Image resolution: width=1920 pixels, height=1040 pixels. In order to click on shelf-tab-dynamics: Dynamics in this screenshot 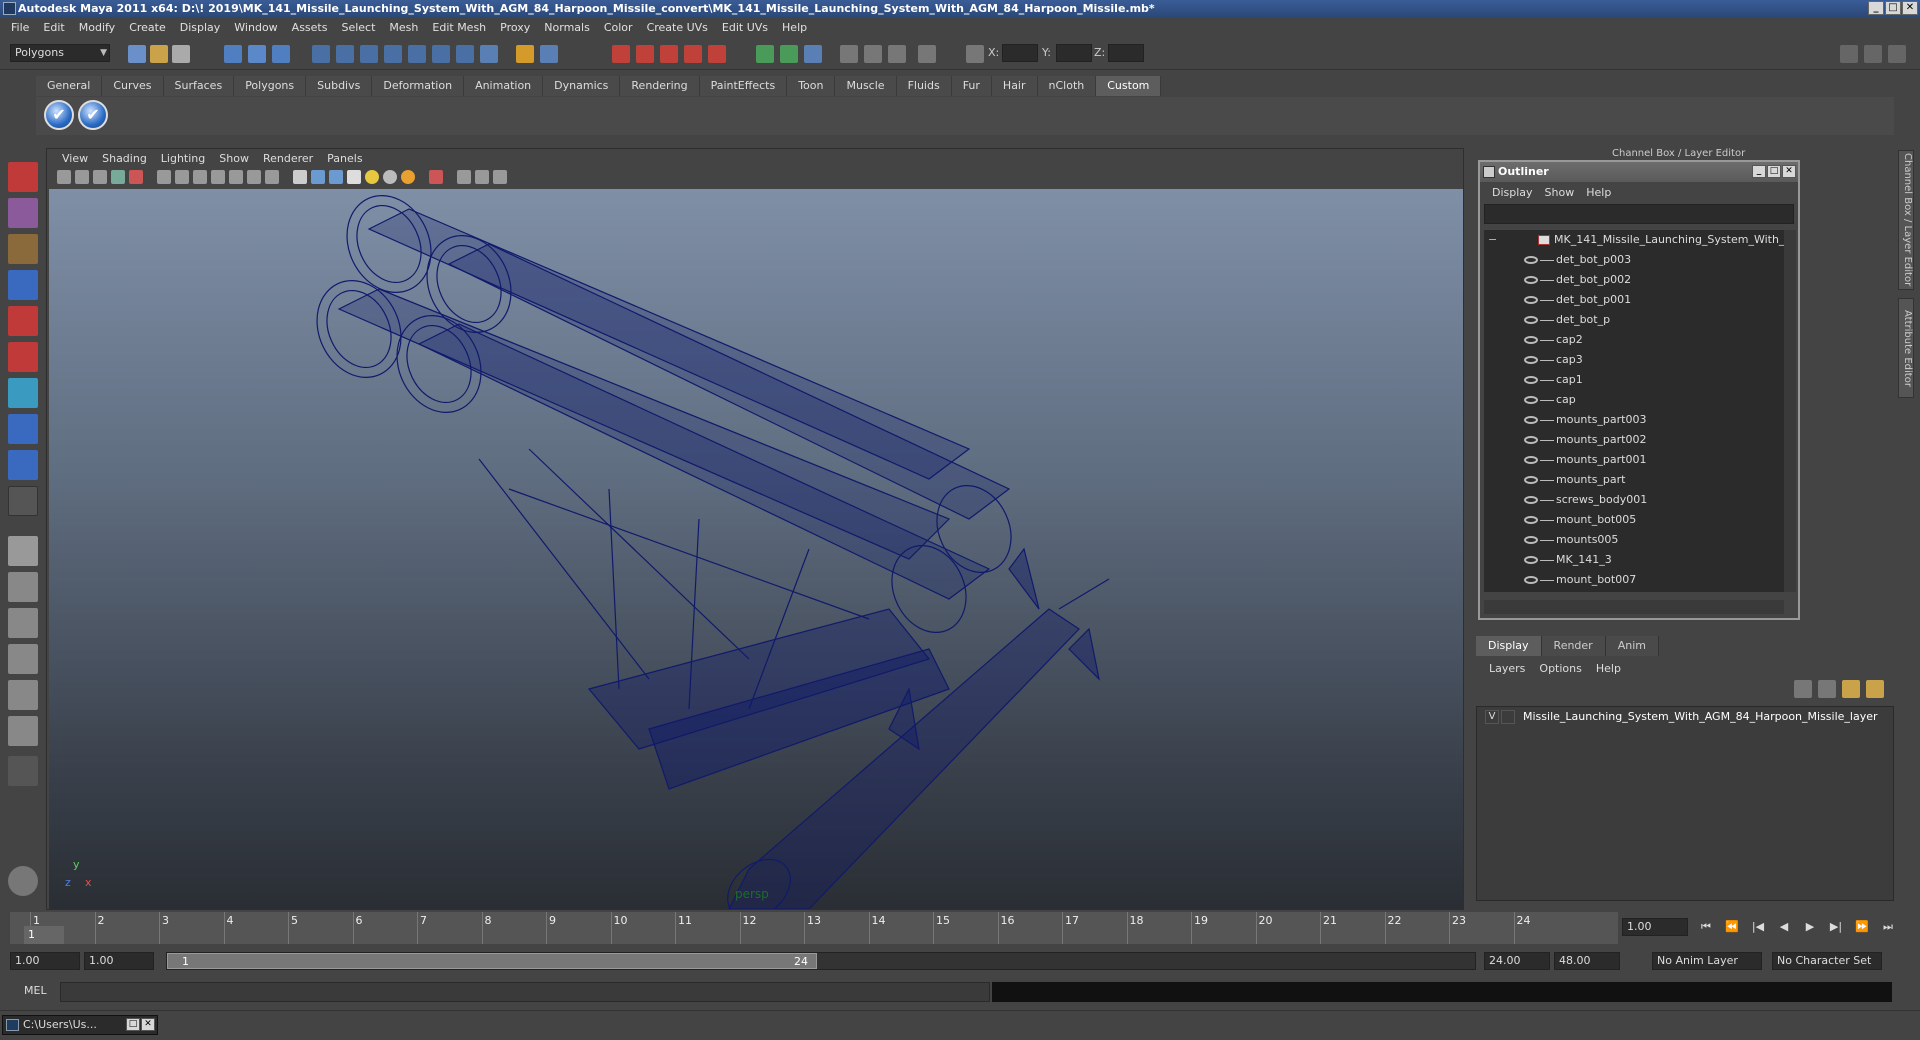, I will do `click(582, 86)`.